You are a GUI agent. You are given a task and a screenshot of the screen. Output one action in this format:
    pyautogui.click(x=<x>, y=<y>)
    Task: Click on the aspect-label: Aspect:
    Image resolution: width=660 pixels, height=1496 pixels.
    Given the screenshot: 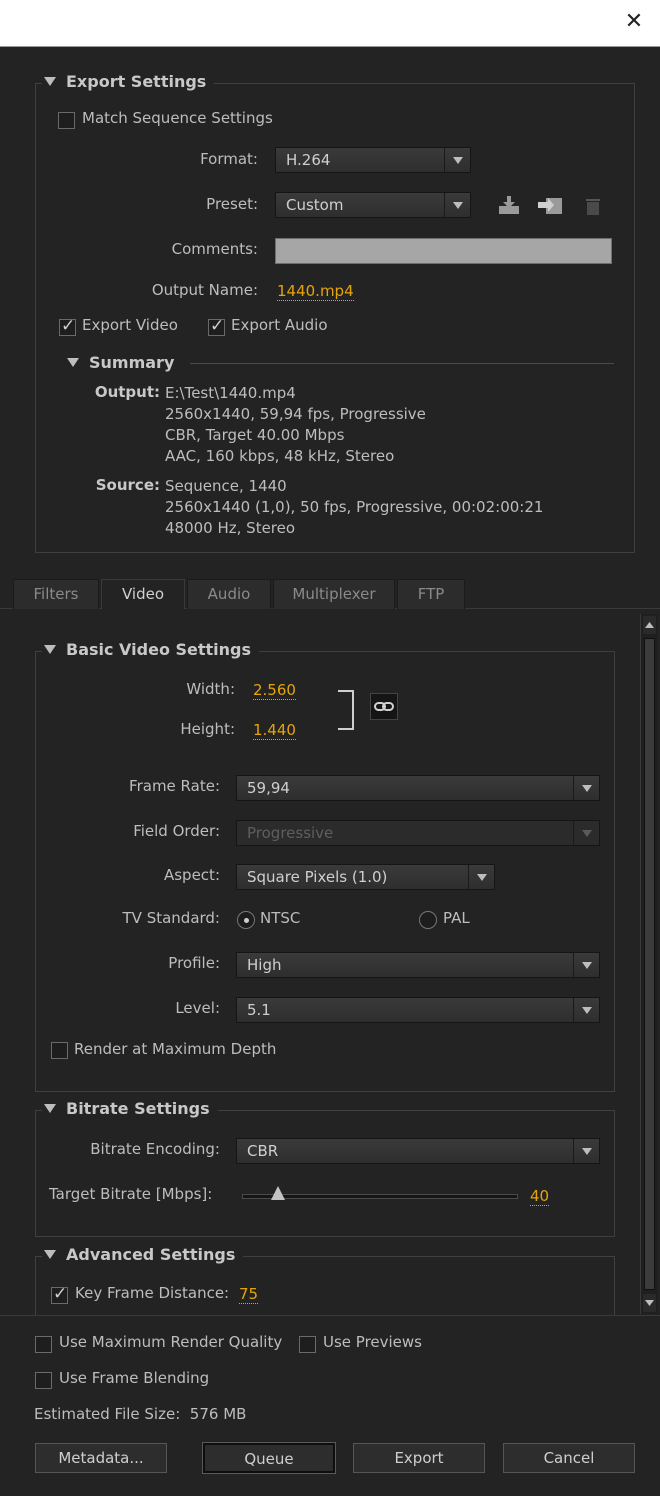 What is the action you would take?
    pyautogui.click(x=191, y=875)
    